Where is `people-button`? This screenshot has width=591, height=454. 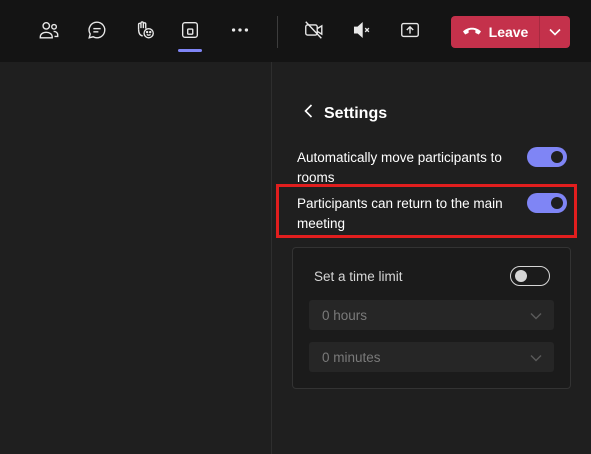 people-button is located at coordinates (49, 32).